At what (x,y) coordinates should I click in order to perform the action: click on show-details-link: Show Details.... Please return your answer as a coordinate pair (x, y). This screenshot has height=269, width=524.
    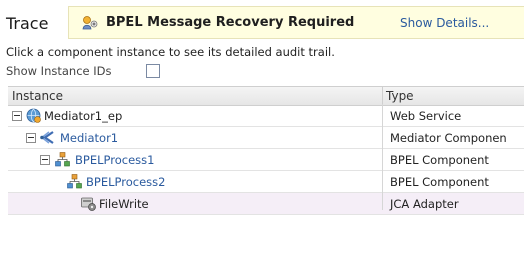
    Looking at the image, I should click on (444, 23).